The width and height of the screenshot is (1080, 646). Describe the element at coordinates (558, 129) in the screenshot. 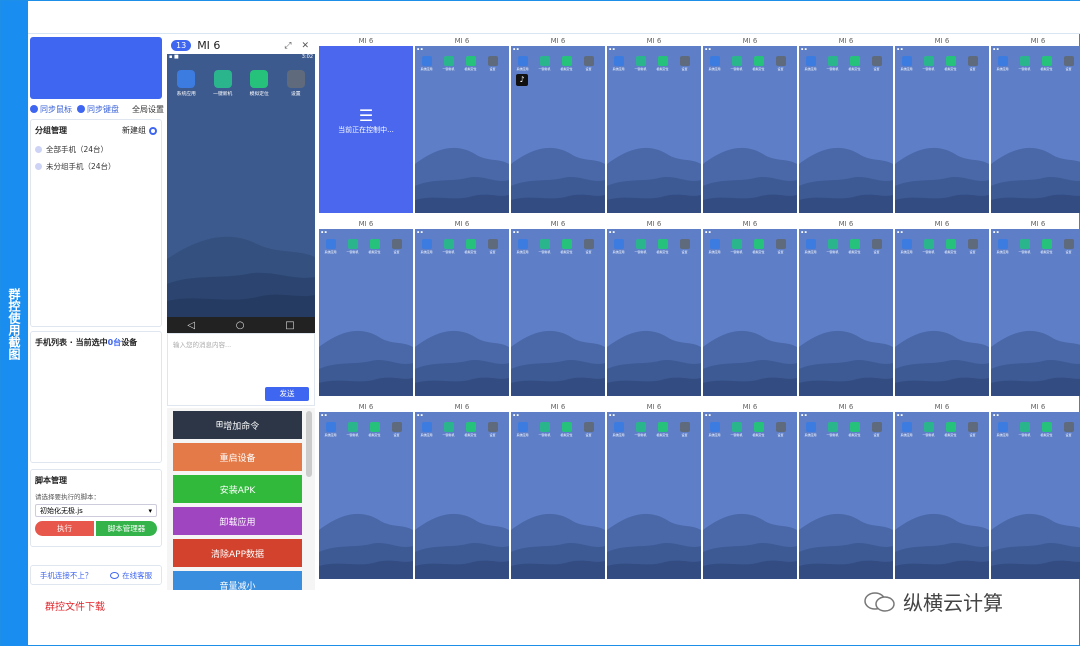

I see `device-screen: ▪ ▪ 系统应用 一键新机 模拟定位 设置 ♪` at that location.